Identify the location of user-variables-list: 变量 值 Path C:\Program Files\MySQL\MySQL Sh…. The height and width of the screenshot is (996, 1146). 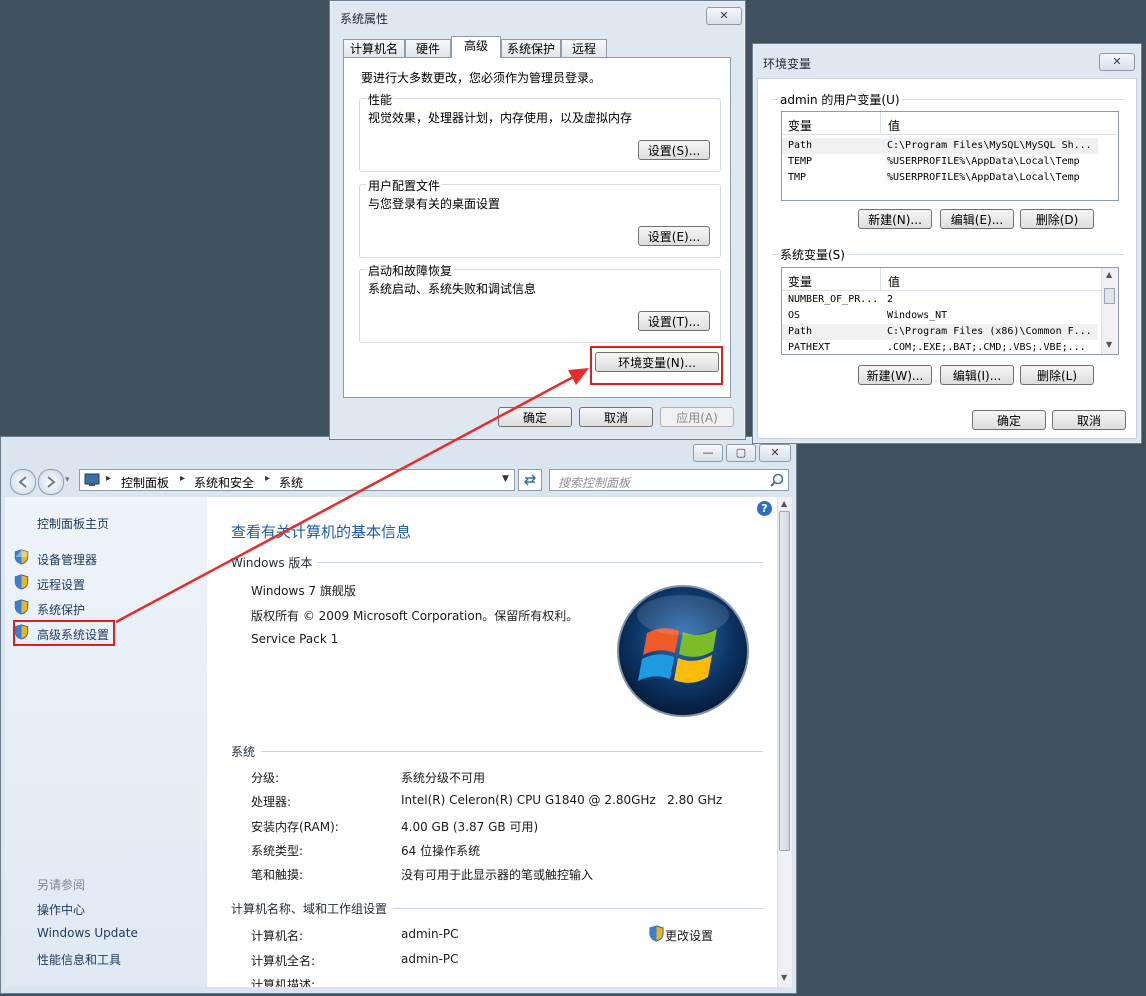
(950, 156).